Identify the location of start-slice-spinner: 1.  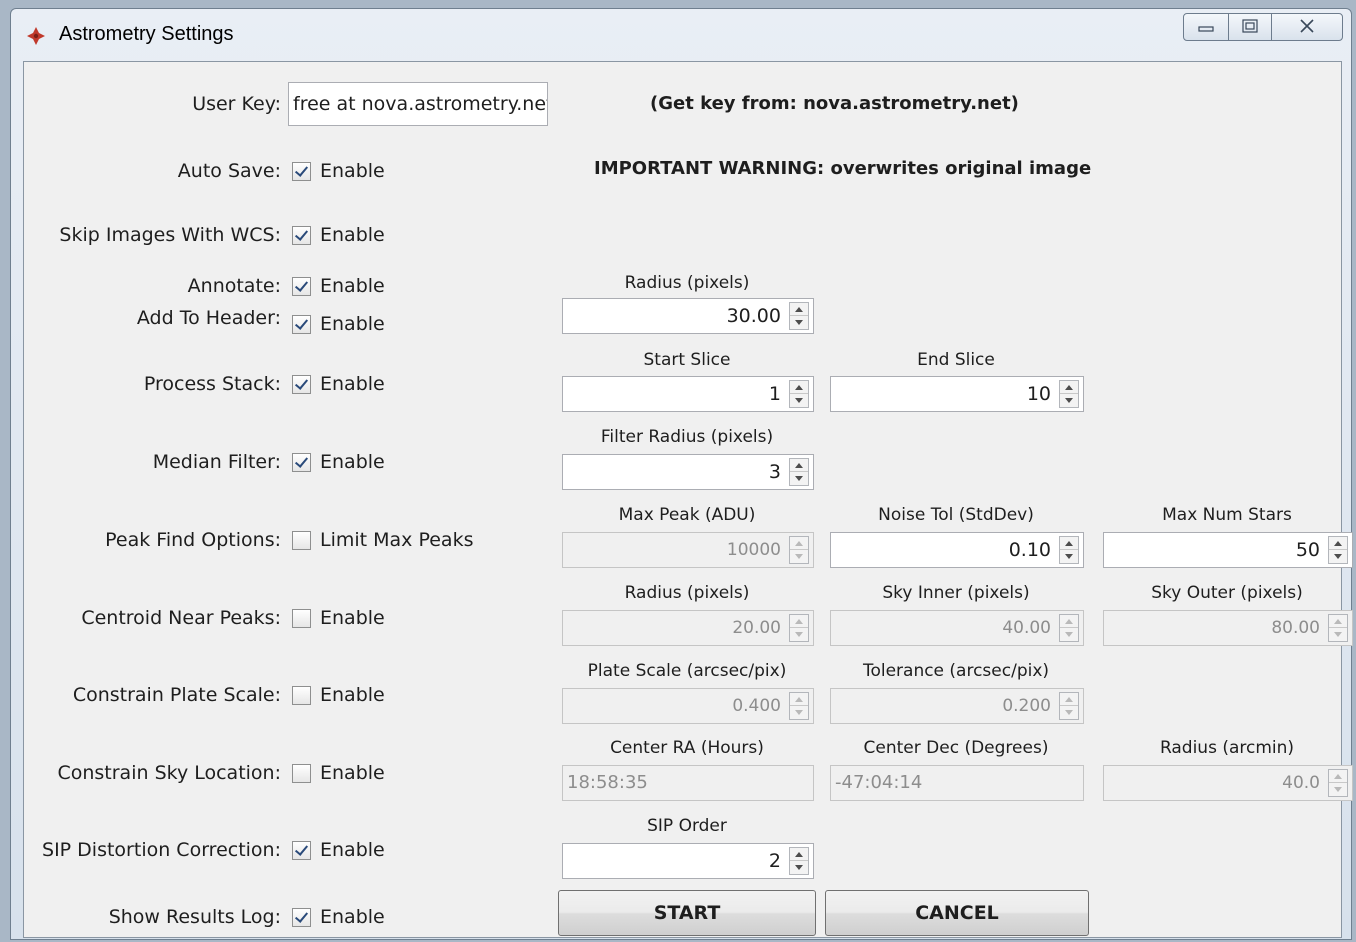
(688, 394).